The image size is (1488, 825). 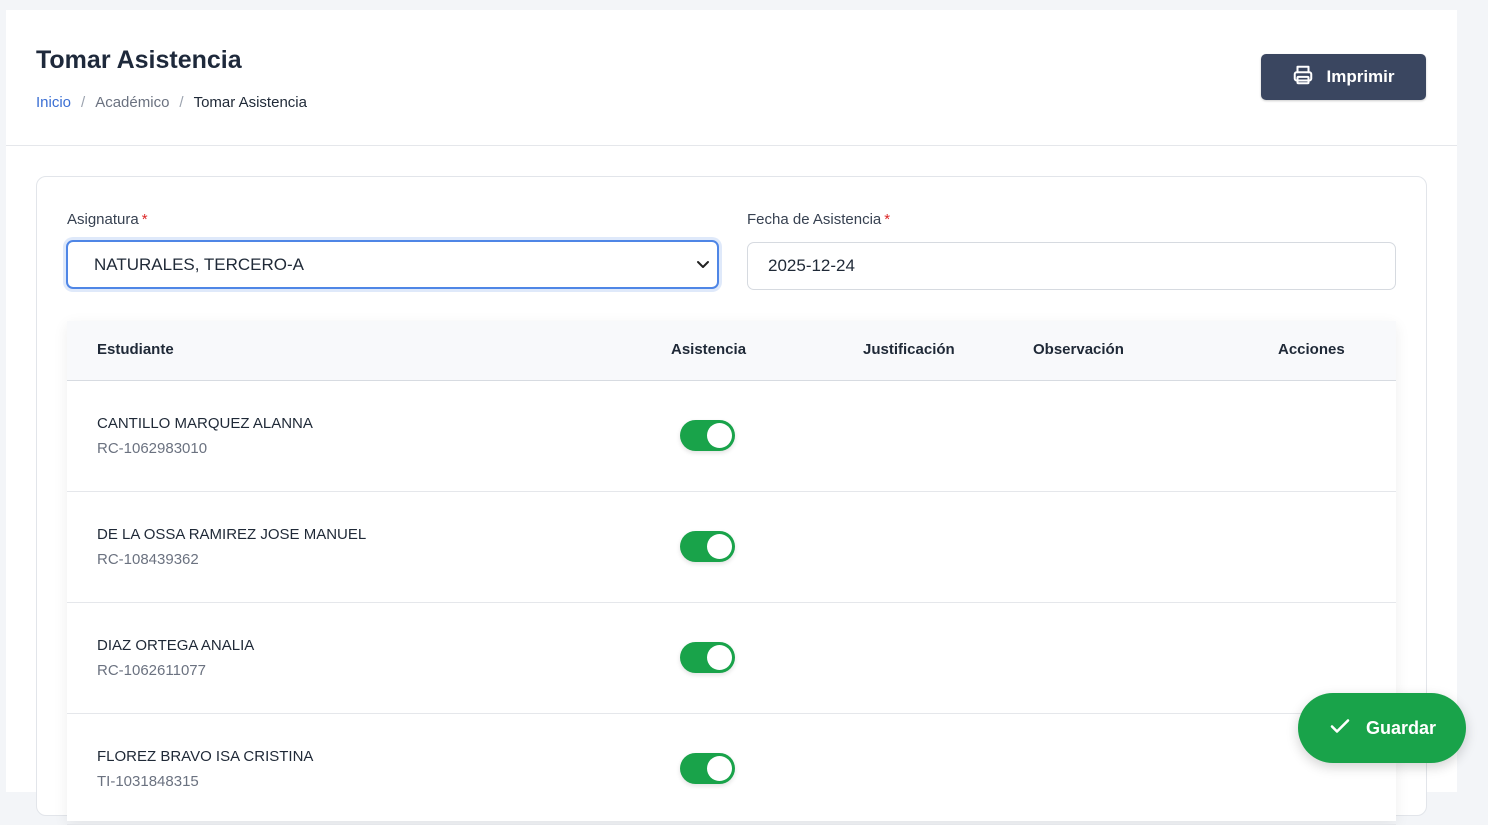 I want to click on table-row: CANTILLO MARQUEZ ALANNA RC-1062983010, so click(x=731, y=436).